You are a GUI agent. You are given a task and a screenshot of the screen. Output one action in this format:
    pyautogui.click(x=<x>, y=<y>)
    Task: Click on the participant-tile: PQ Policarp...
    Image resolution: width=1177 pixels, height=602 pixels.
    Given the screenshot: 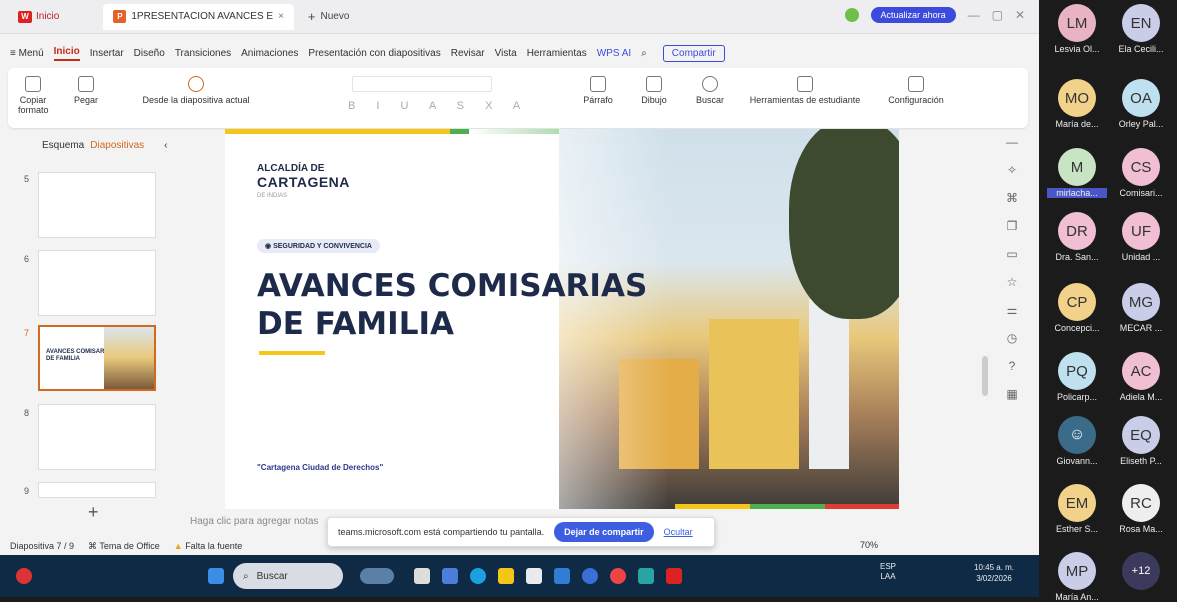 What is the action you would take?
    pyautogui.click(x=1077, y=377)
    